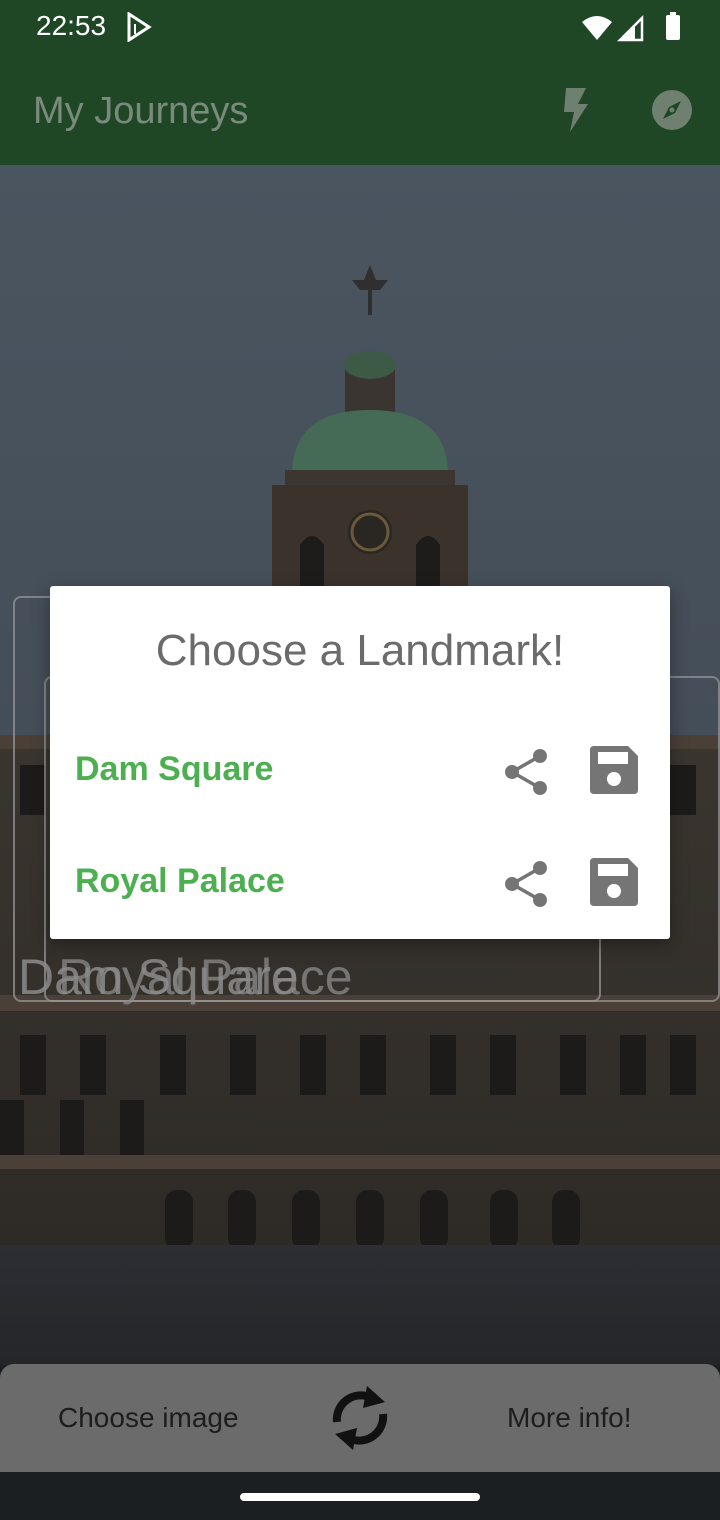 The width and height of the screenshot is (720, 1520). I want to click on status-bar: 22:53, so click(360, 28).